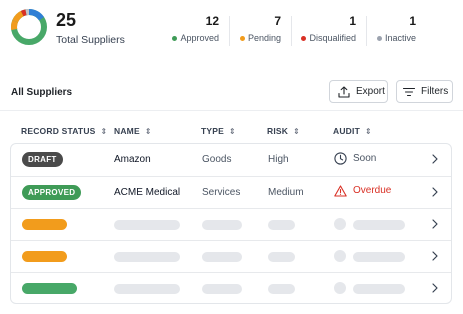 Image resolution: width=463 pixels, height=314 pixels. I want to click on filters-button: Filters, so click(424, 91).